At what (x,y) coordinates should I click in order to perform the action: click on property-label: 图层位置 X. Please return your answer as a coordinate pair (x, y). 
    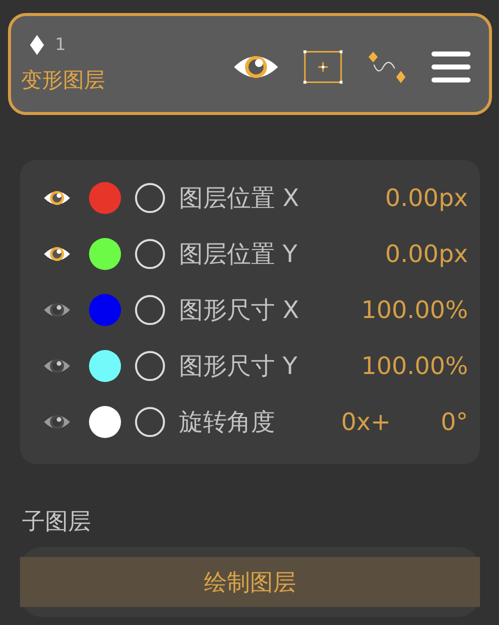
    Looking at the image, I should click on (239, 198).